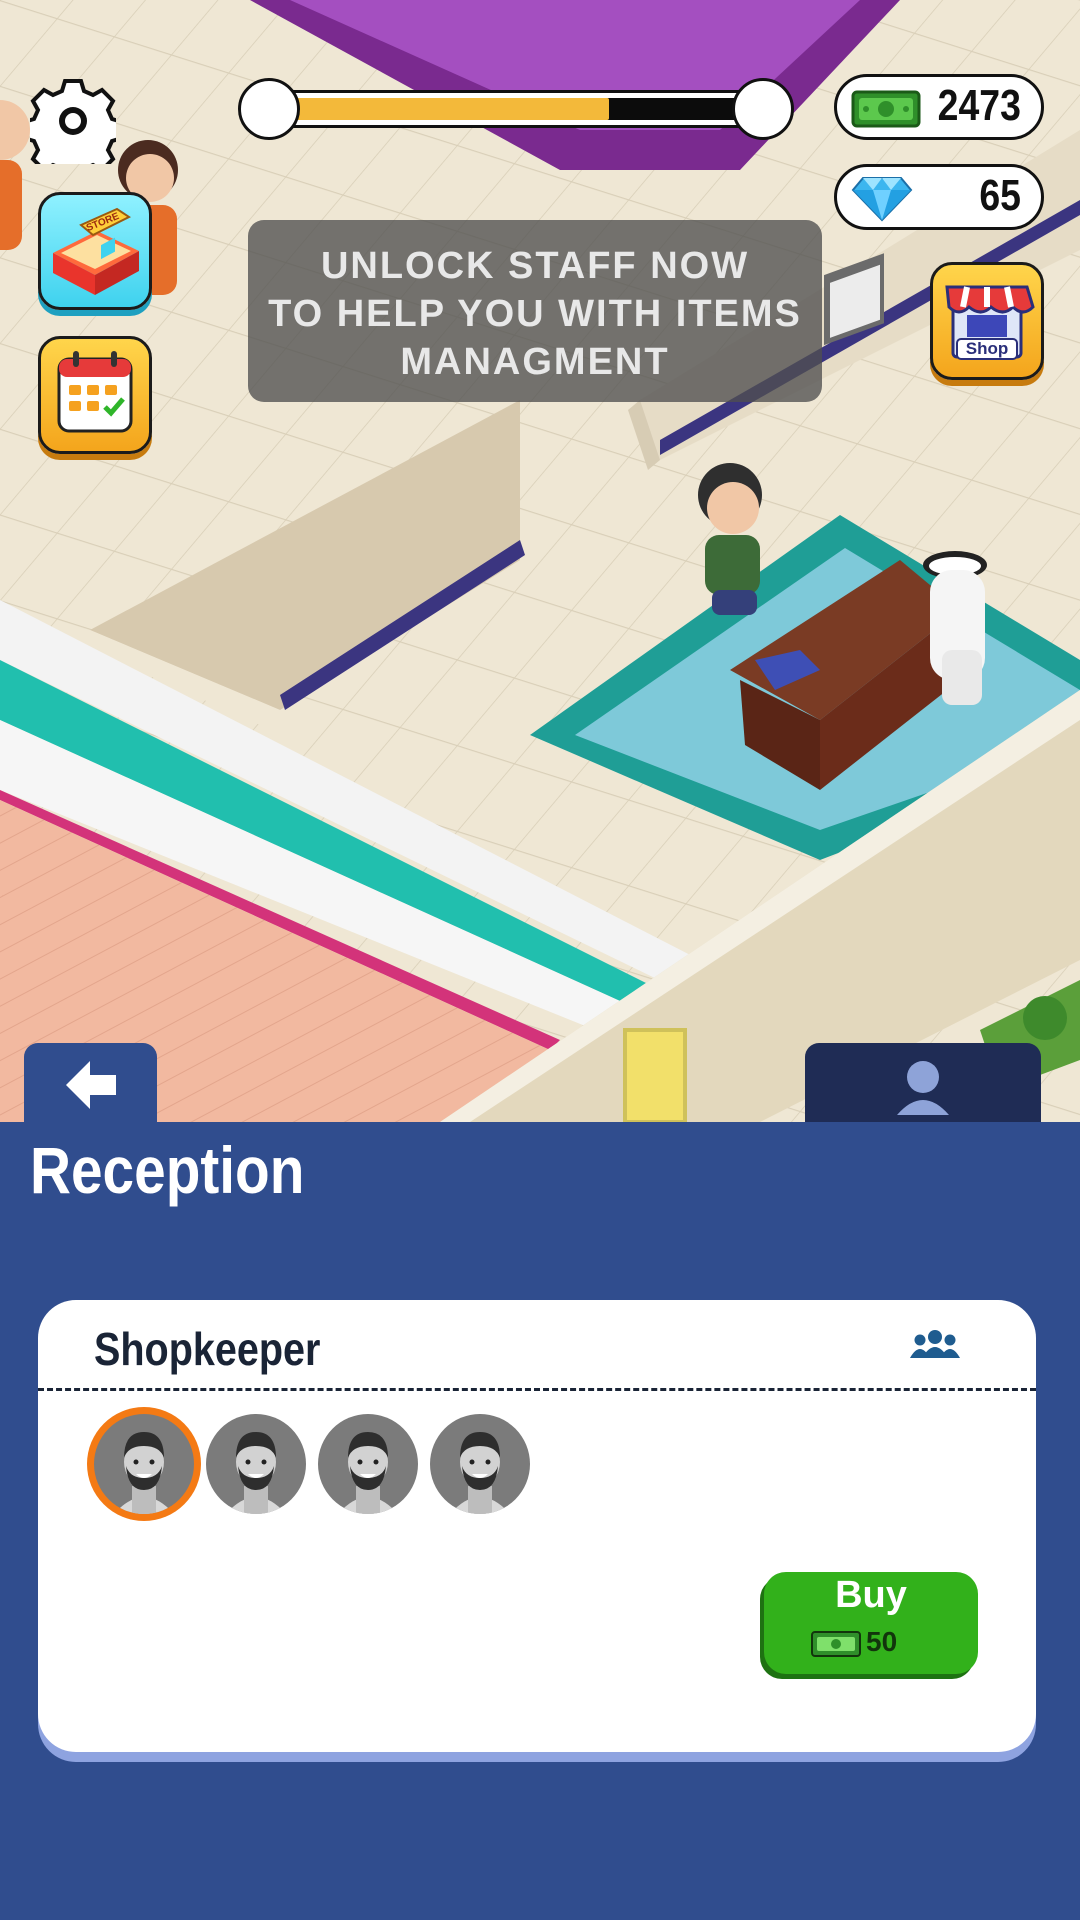  I want to click on progress-start-knob, so click(269, 109).